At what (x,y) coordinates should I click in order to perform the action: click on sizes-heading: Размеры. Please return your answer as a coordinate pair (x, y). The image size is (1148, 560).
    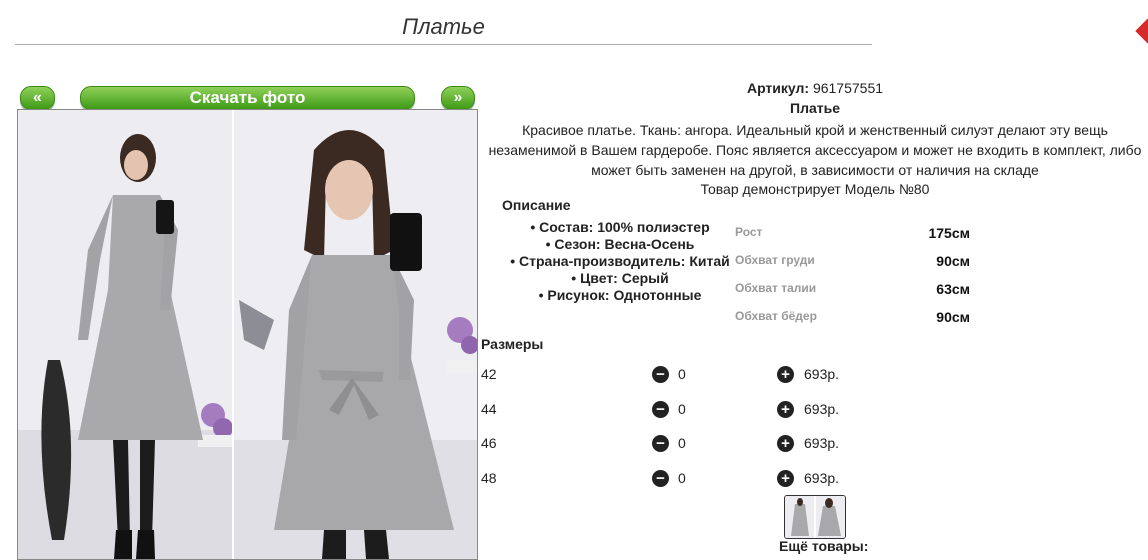
    Looking at the image, I should click on (512, 344).